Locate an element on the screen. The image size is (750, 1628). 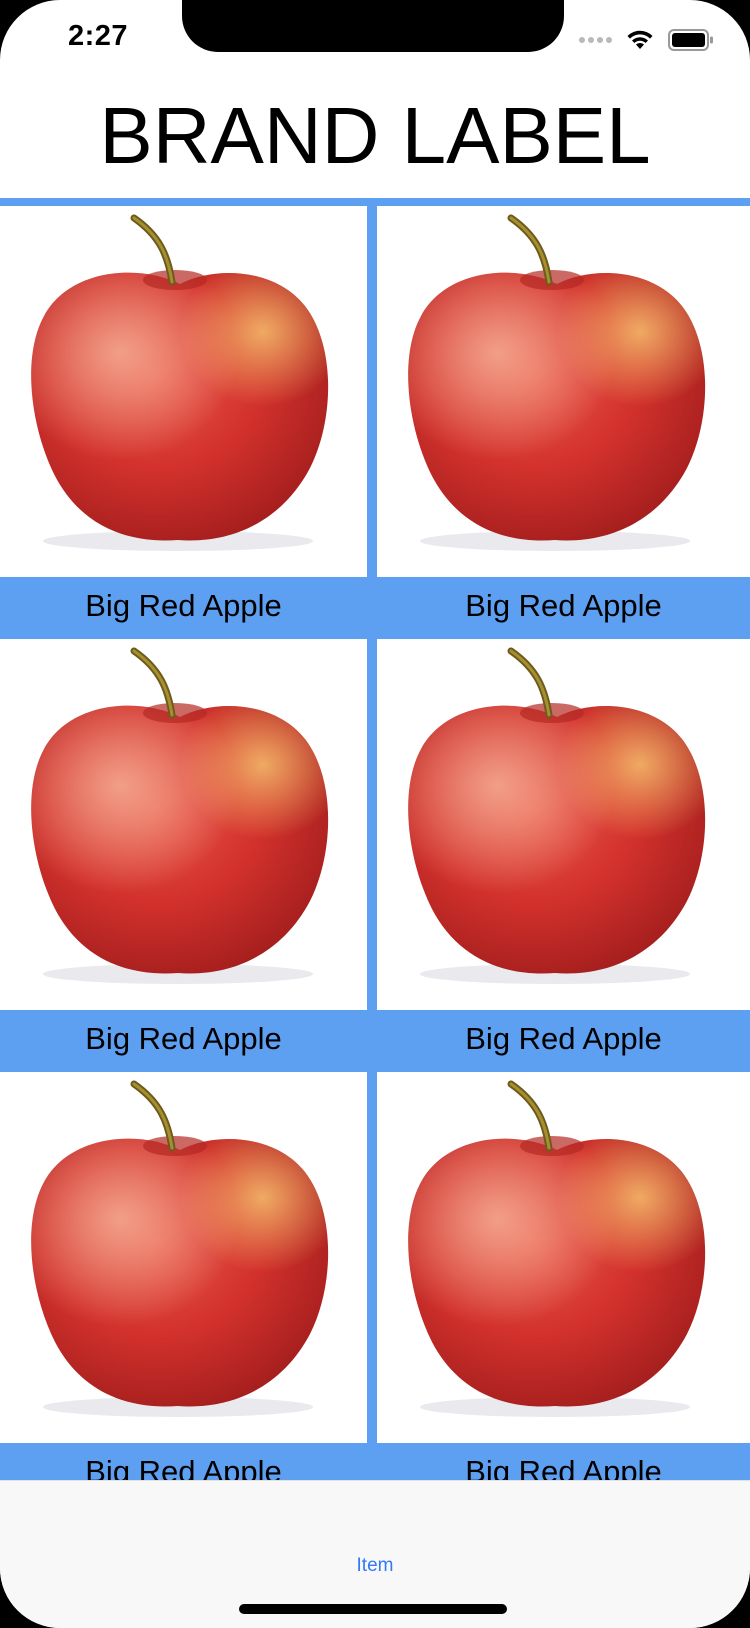
status-icons is located at coordinates (646, 40).